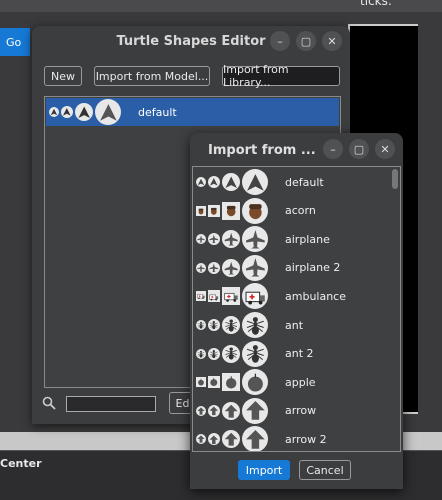 The height and width of the screenshot is (500, 442). What do you see at coordinates (15, 42) in the screenshot?
I see `go-button: Go` at bounding box center [15, 42].